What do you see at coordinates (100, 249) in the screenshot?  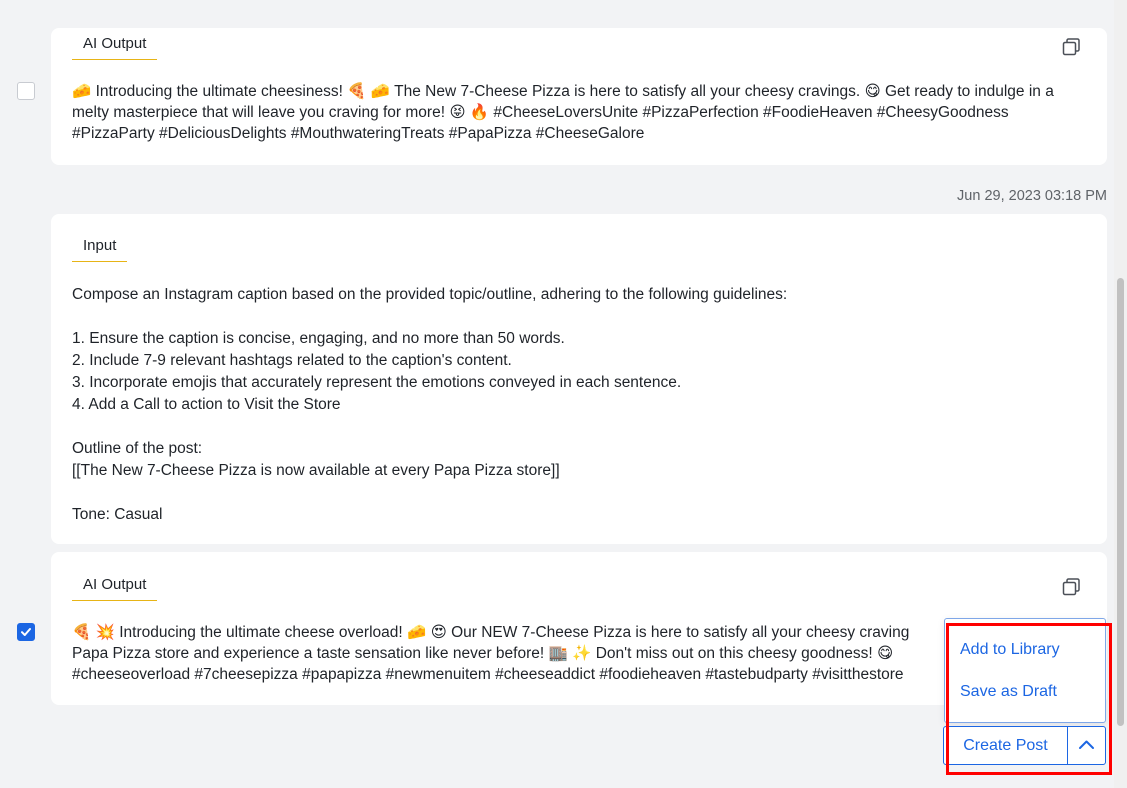 I see `input-tag: Input` at bounding box center [100, 249].